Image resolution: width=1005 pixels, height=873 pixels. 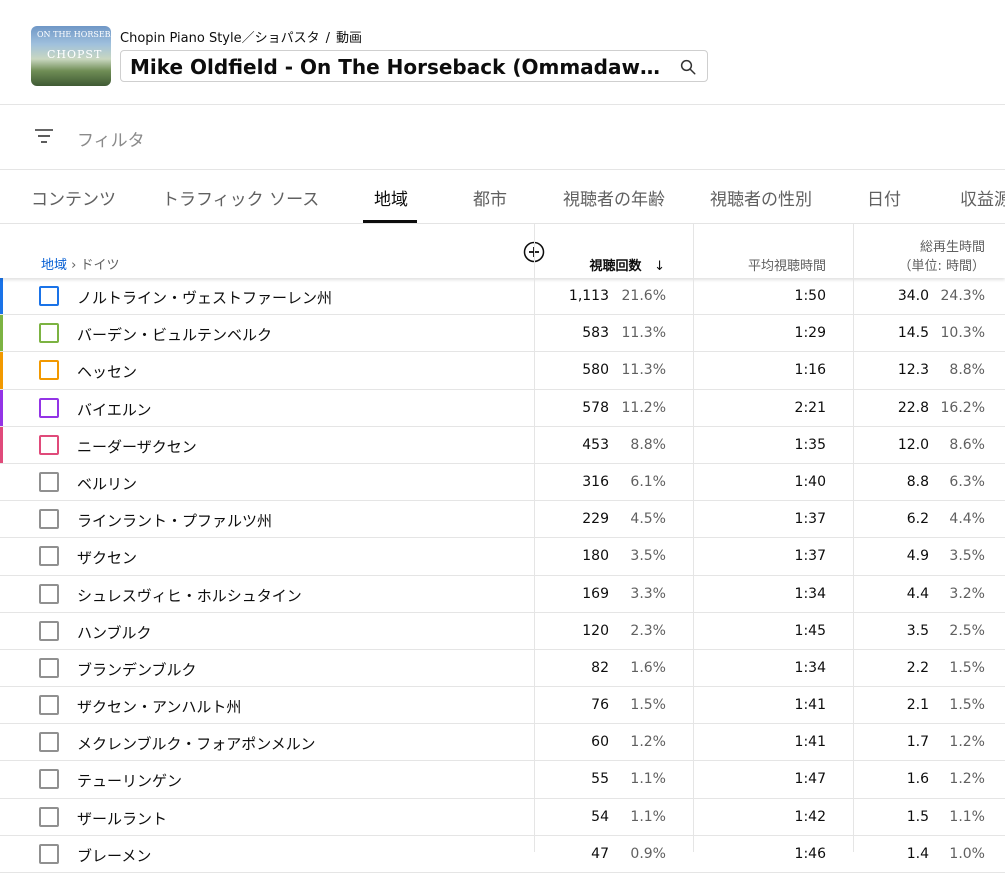 What do you see at coordinates (122, 818) in the screenshot?
I see `region-name: ザールラント` at bounding box center [122, 818].